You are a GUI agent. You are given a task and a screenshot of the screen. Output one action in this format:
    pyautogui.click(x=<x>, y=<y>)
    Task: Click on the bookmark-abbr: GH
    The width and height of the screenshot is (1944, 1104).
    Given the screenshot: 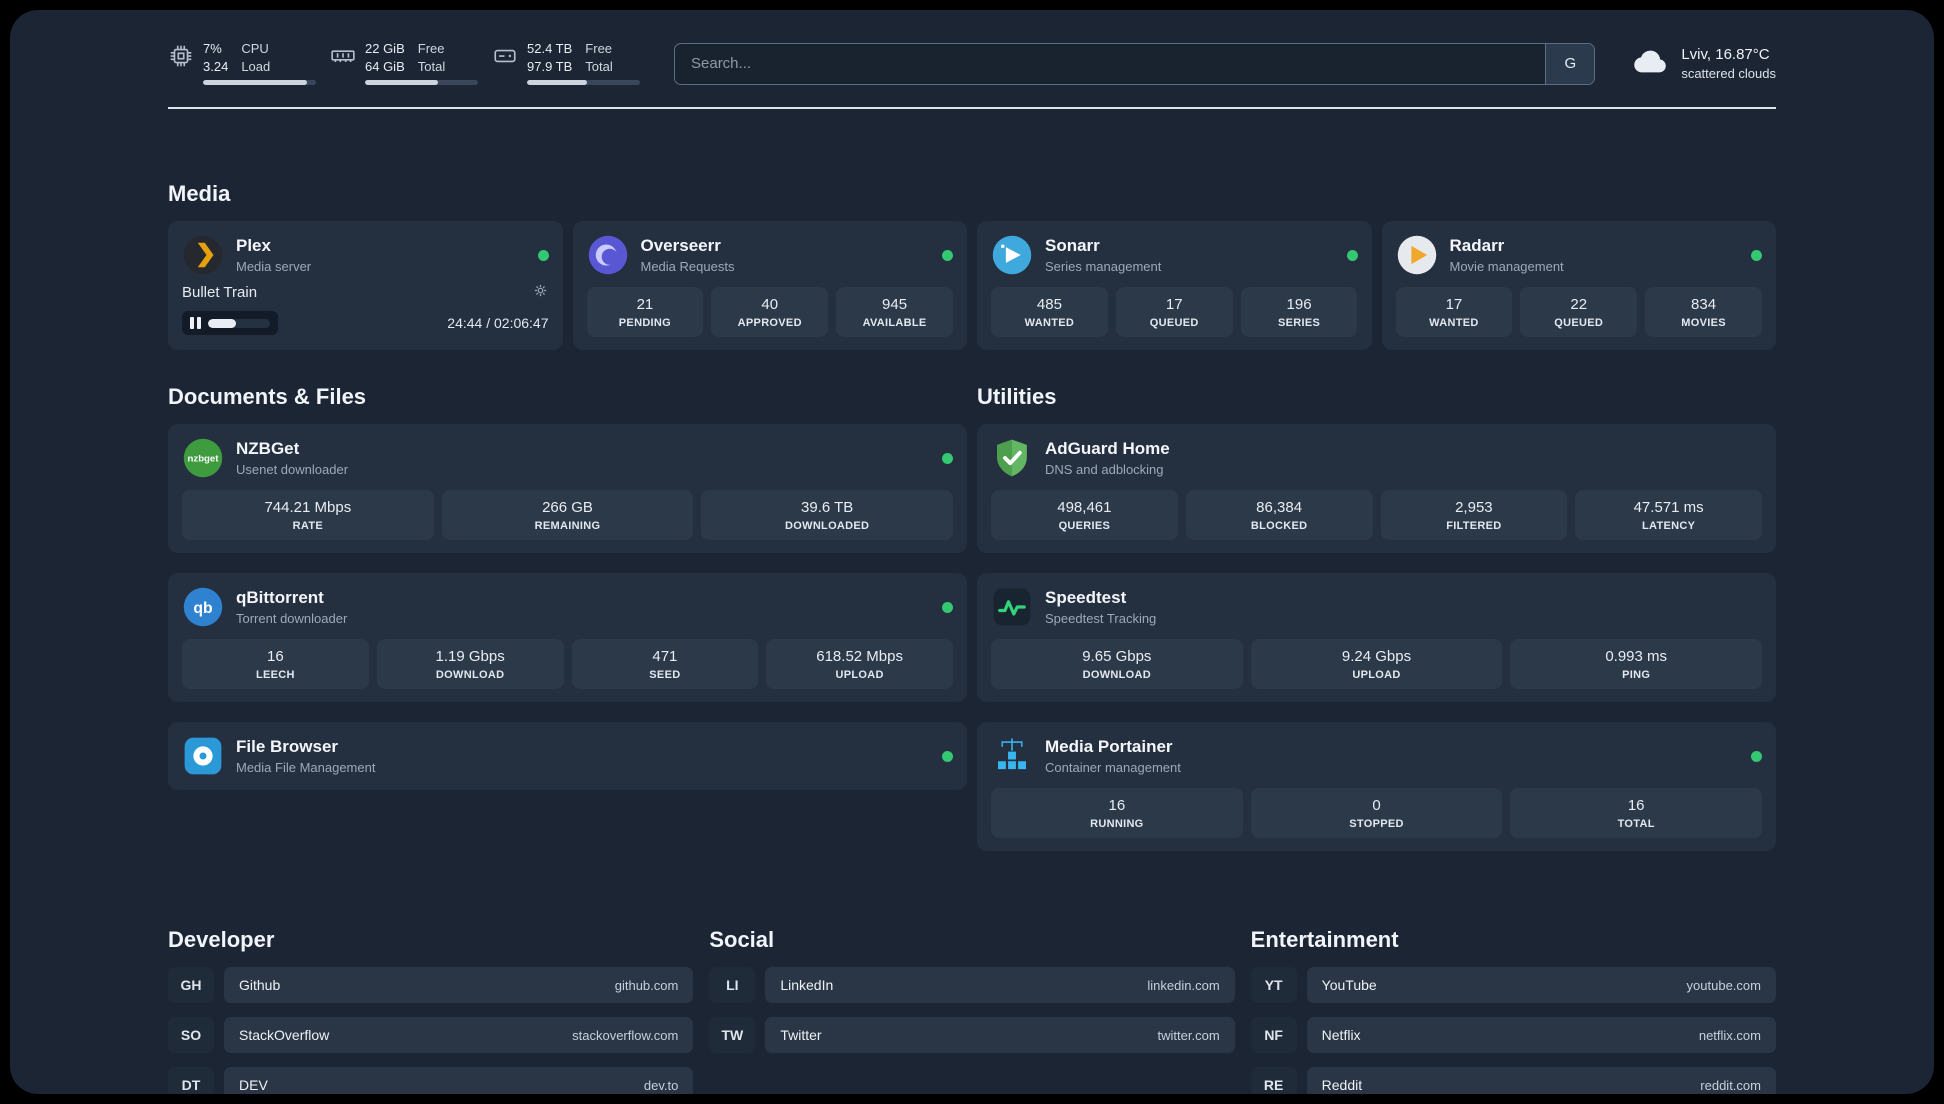 What is the action you would take?
    pyautogui.click(x=191, y=985)
    